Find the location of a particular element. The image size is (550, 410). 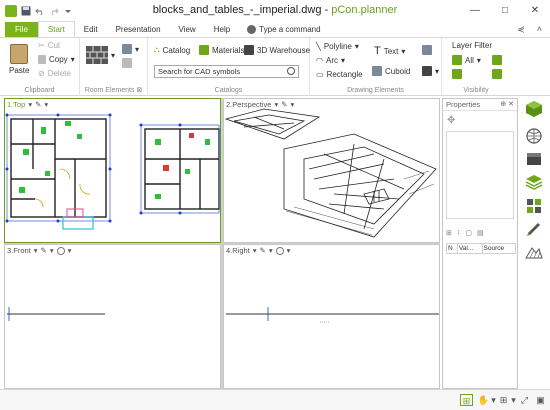

tab-start: Start is located at coordinates (56, 29).